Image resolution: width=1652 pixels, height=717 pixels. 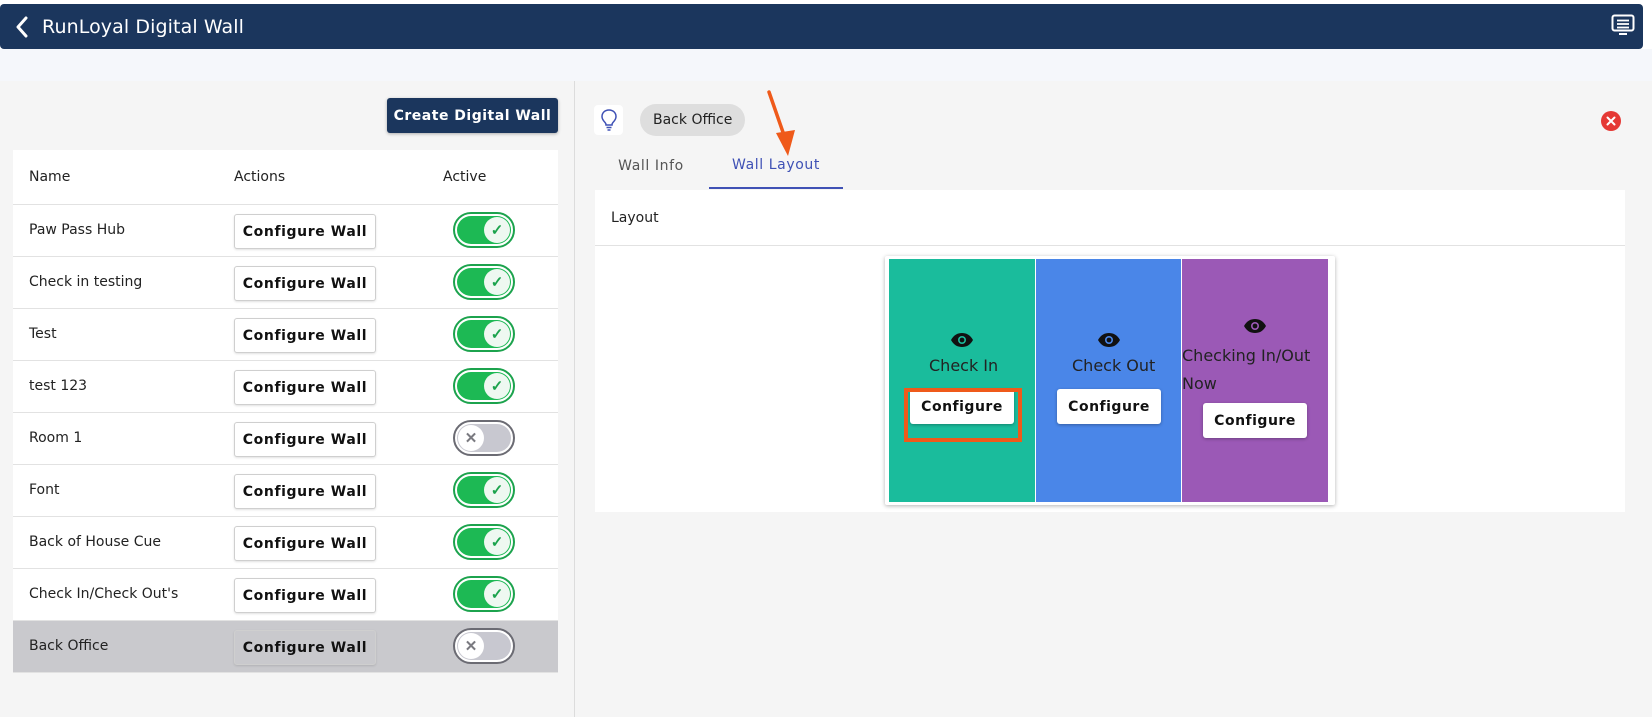 What do you see at coordinates (143, 26) in the screenshot?
I see `page-title: RunLoyal Digital Wall` at bounding box center [143, 26].